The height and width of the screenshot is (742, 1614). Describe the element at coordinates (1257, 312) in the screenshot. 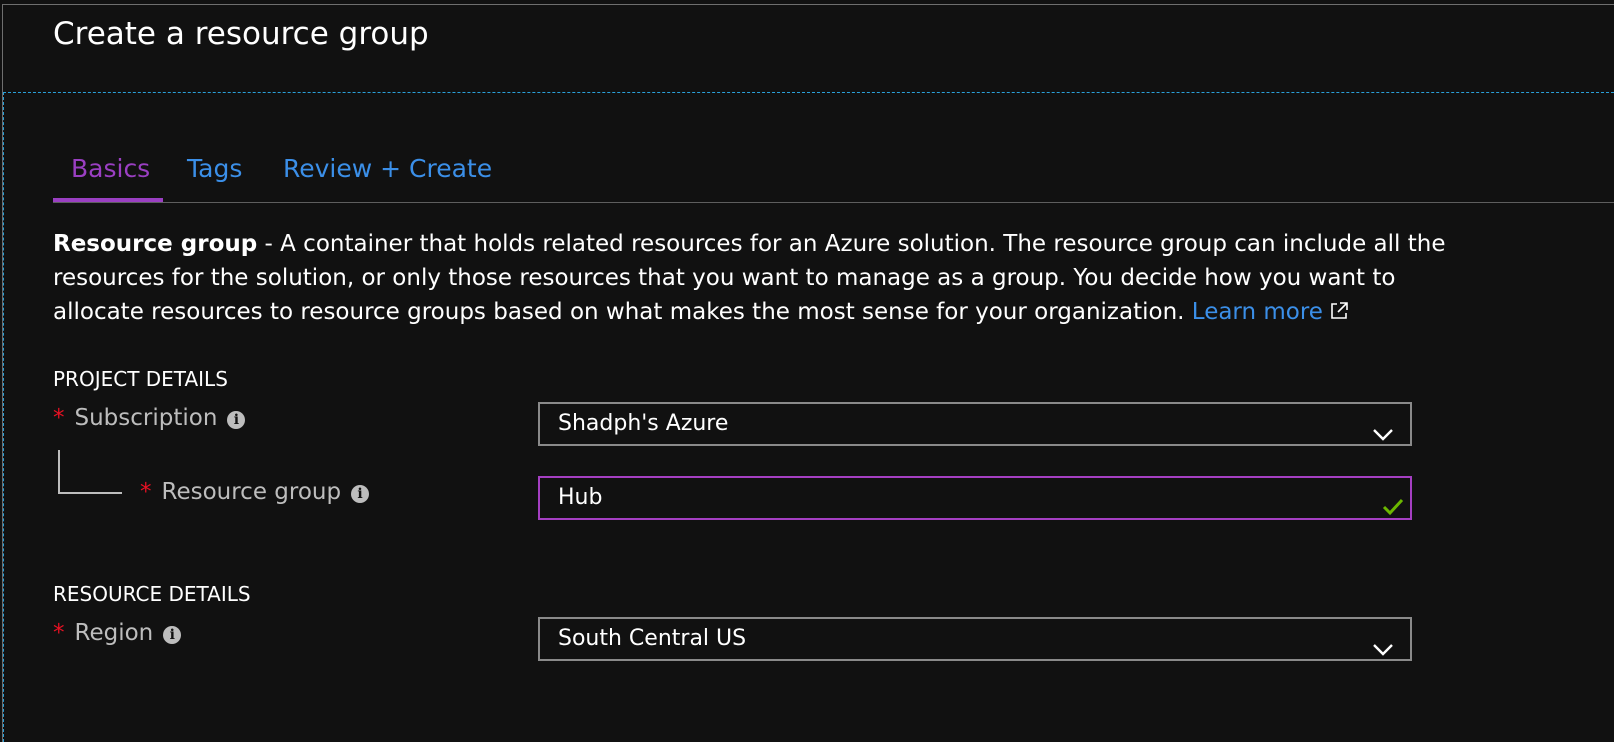

I see `learn-more-label: Learn more` at that location.